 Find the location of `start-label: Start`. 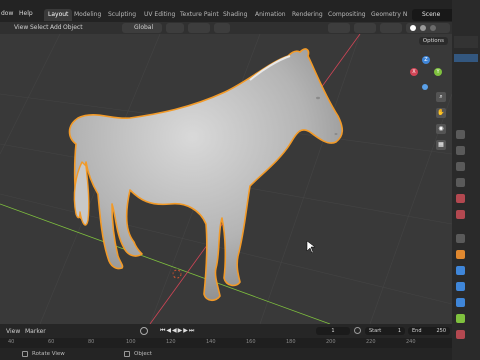

start-label: Start is located at coordinates (375, 331).